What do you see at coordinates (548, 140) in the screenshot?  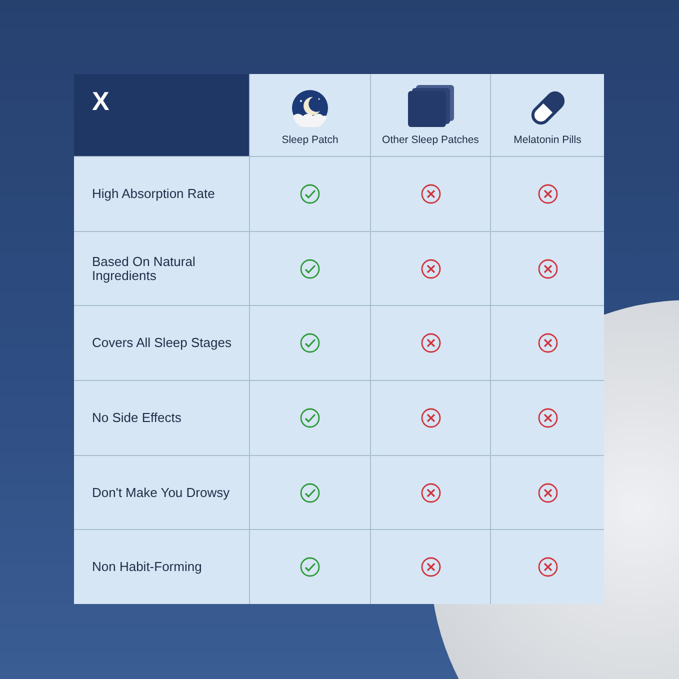 I see `product-name: Melatonin Pills` at bounding box center [548, 140].